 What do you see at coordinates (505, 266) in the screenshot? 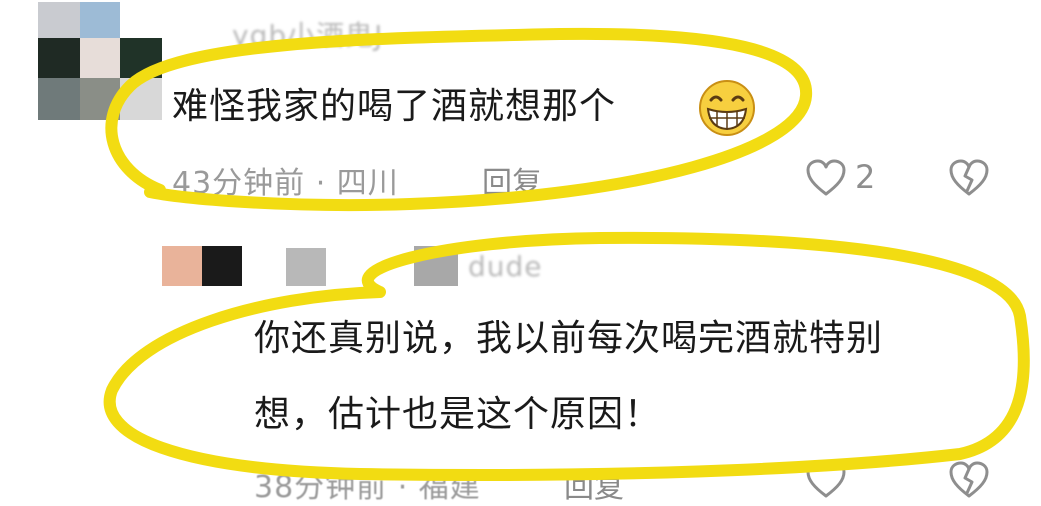
I see `comment-username: dude` at bounding box center [505, 266].